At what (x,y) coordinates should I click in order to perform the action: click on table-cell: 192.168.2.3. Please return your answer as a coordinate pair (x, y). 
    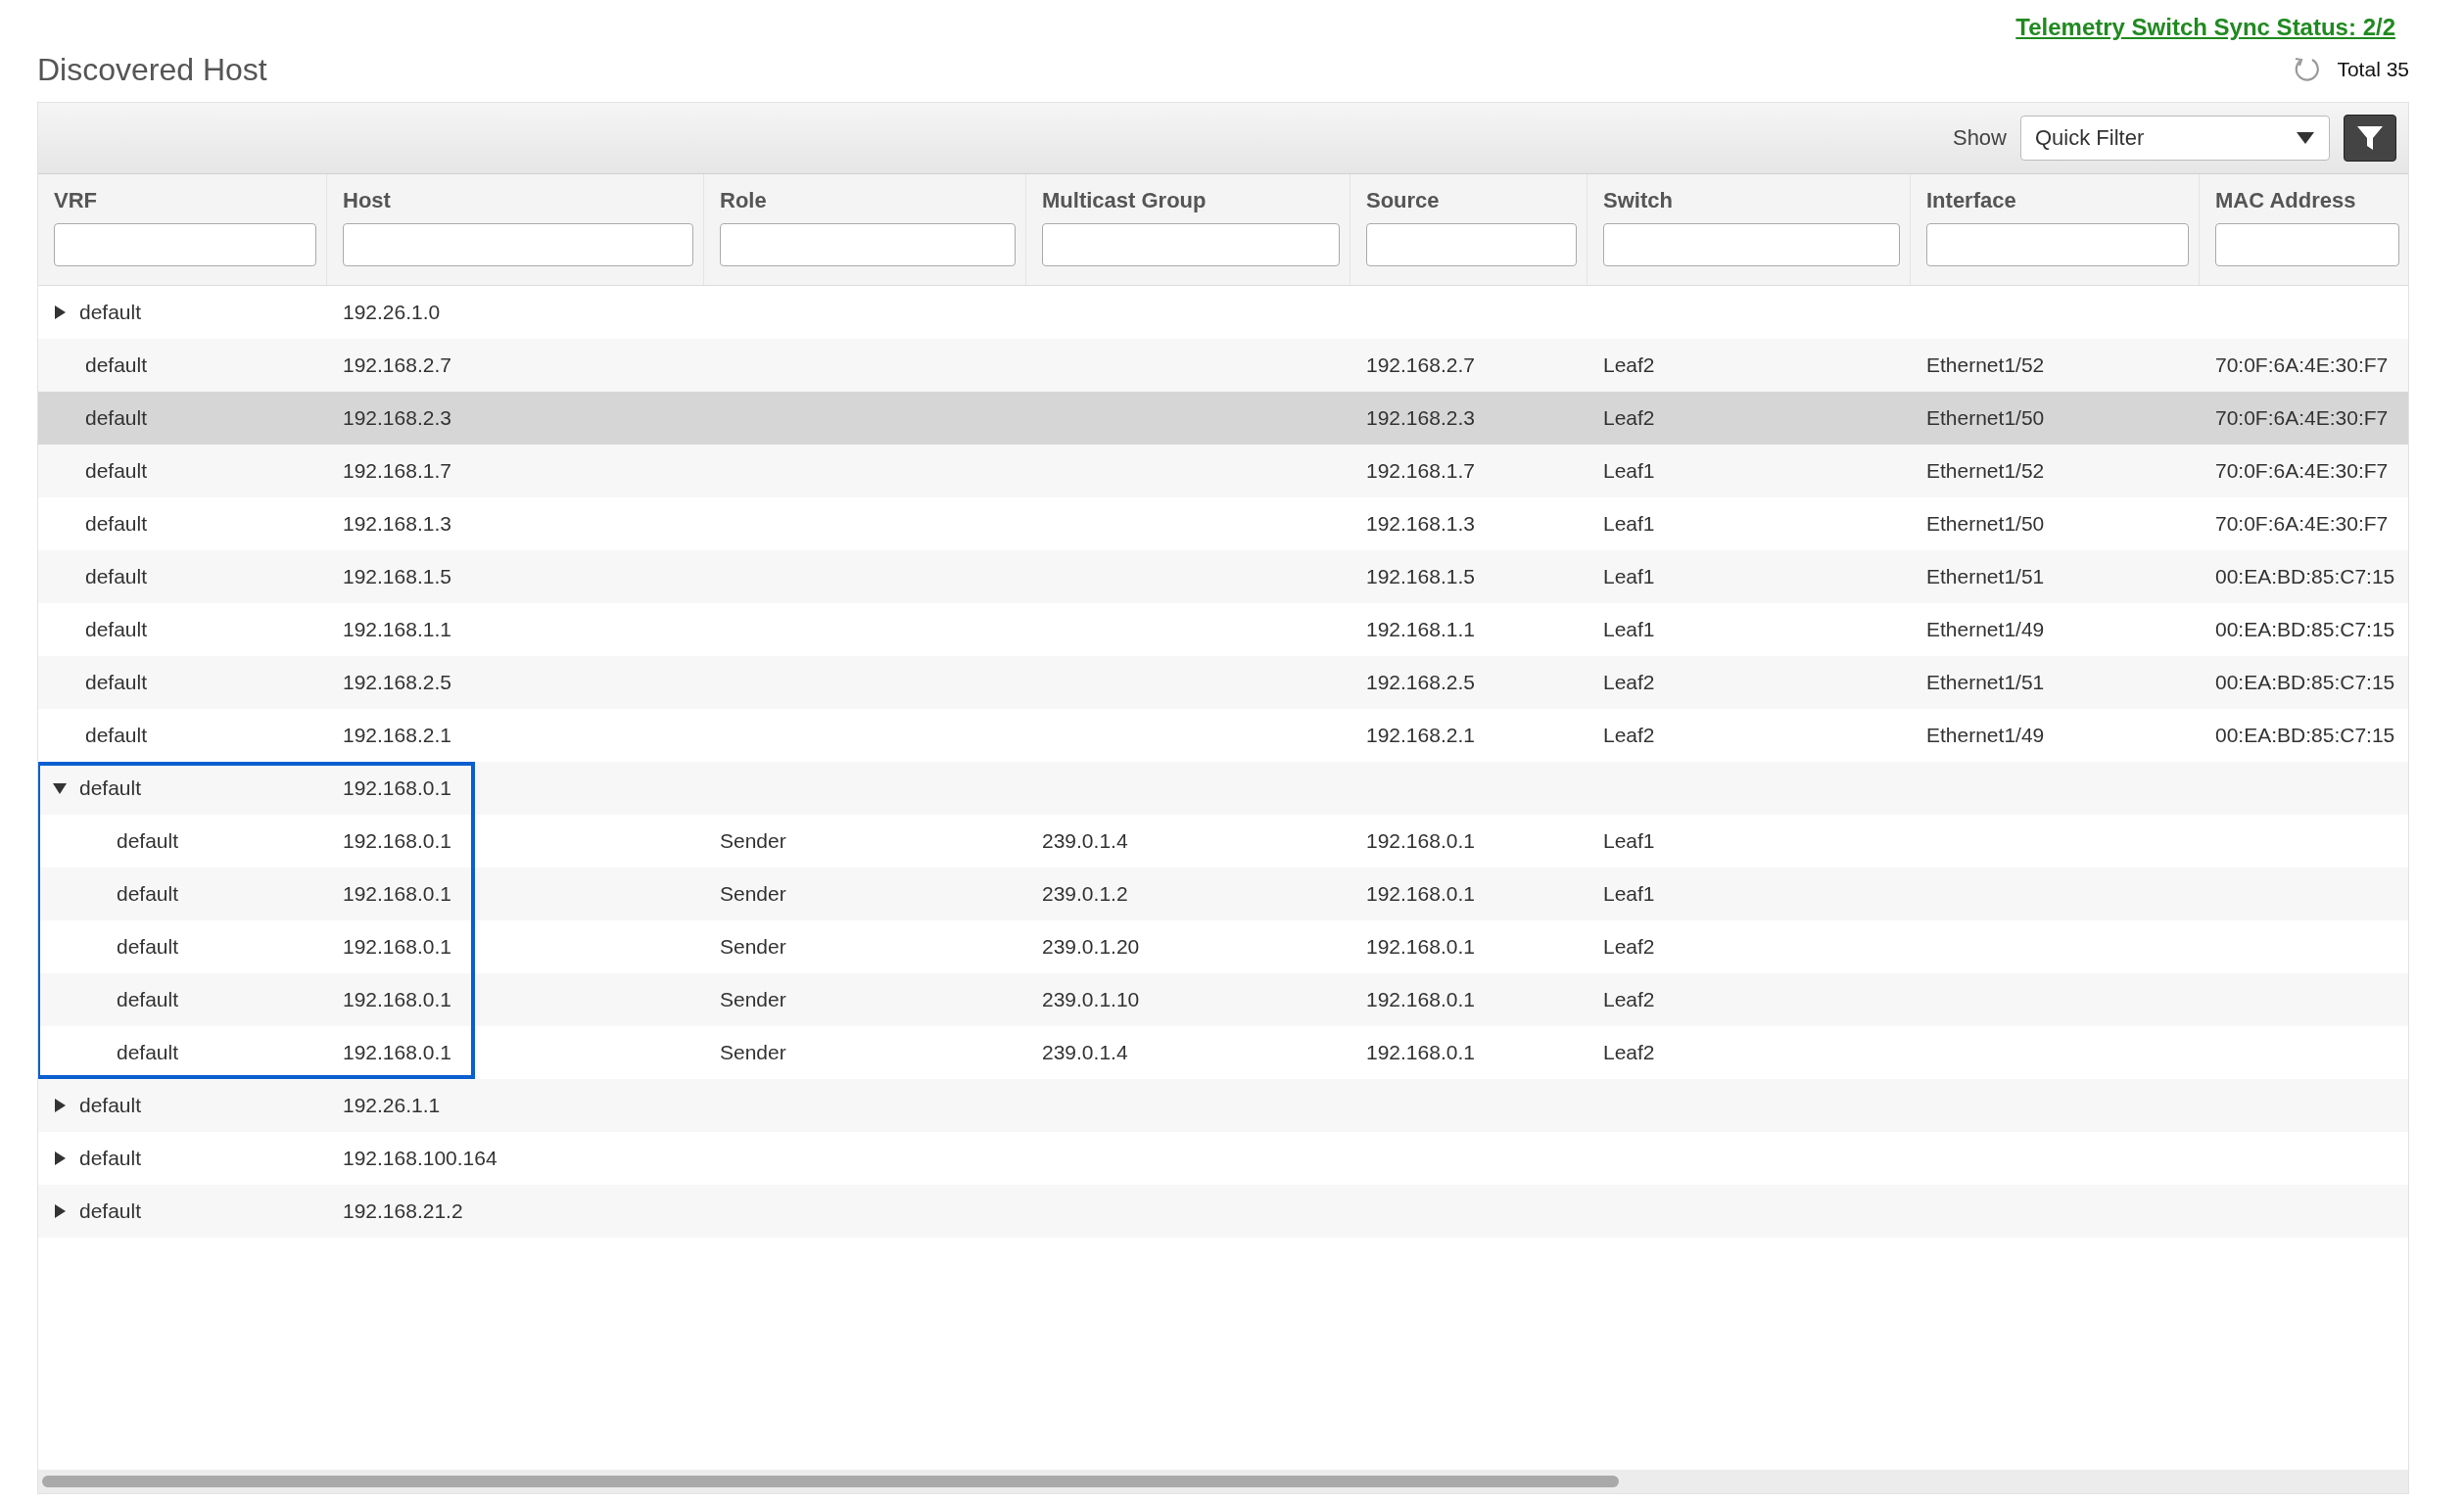
    Looking at the image, I should click on (397, 418).